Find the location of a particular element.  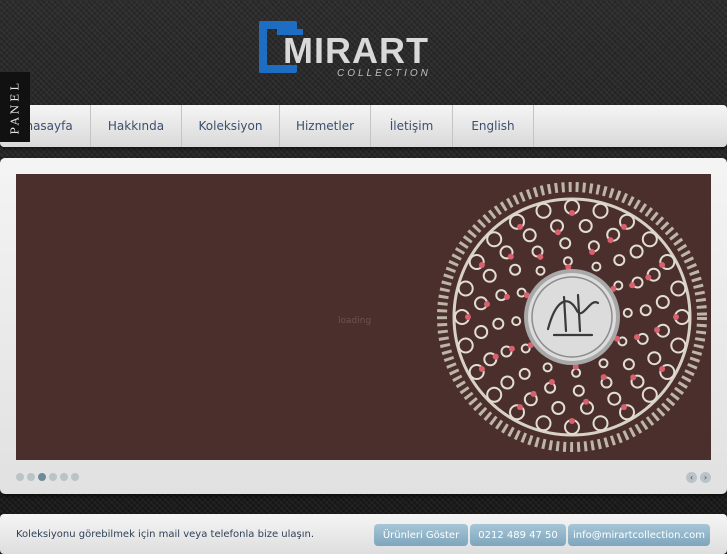

slider-arrows: ‹ › is located at coordinates (698, 477).